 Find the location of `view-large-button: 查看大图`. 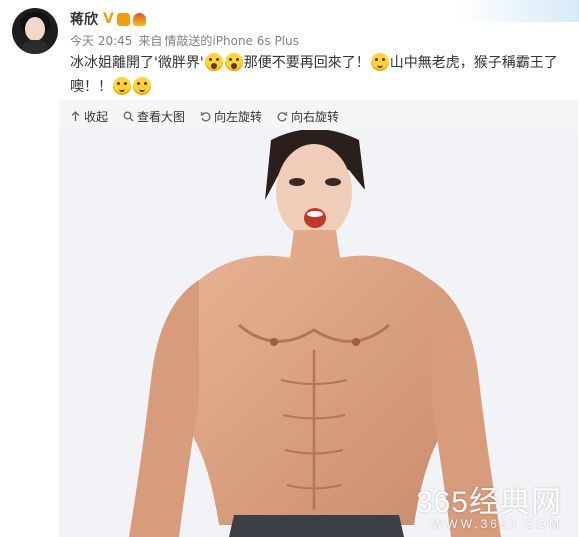

view-large-button: 查看大图 is located at coordinates (153, 116).